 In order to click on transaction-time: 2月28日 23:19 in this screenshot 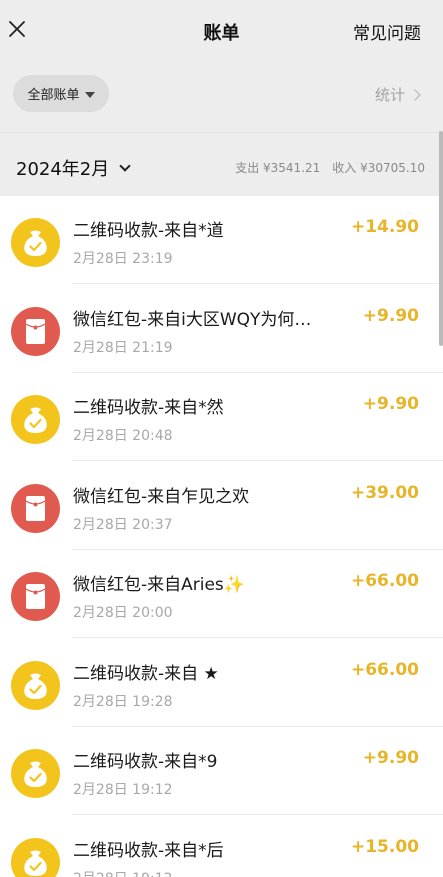, I will do `click(123, 259)`.